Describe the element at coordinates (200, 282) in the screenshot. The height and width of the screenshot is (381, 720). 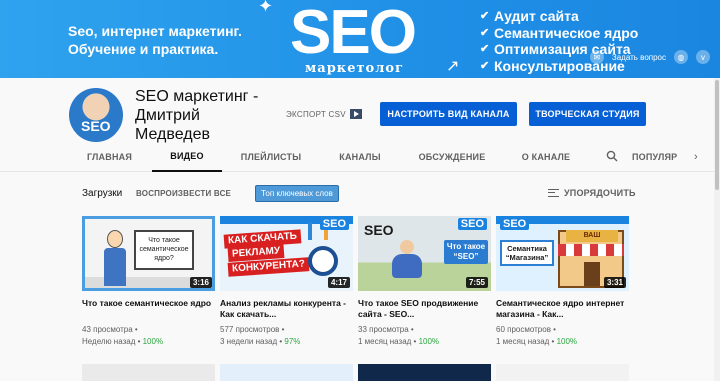
I see `video-duration: 3:16` at that location.